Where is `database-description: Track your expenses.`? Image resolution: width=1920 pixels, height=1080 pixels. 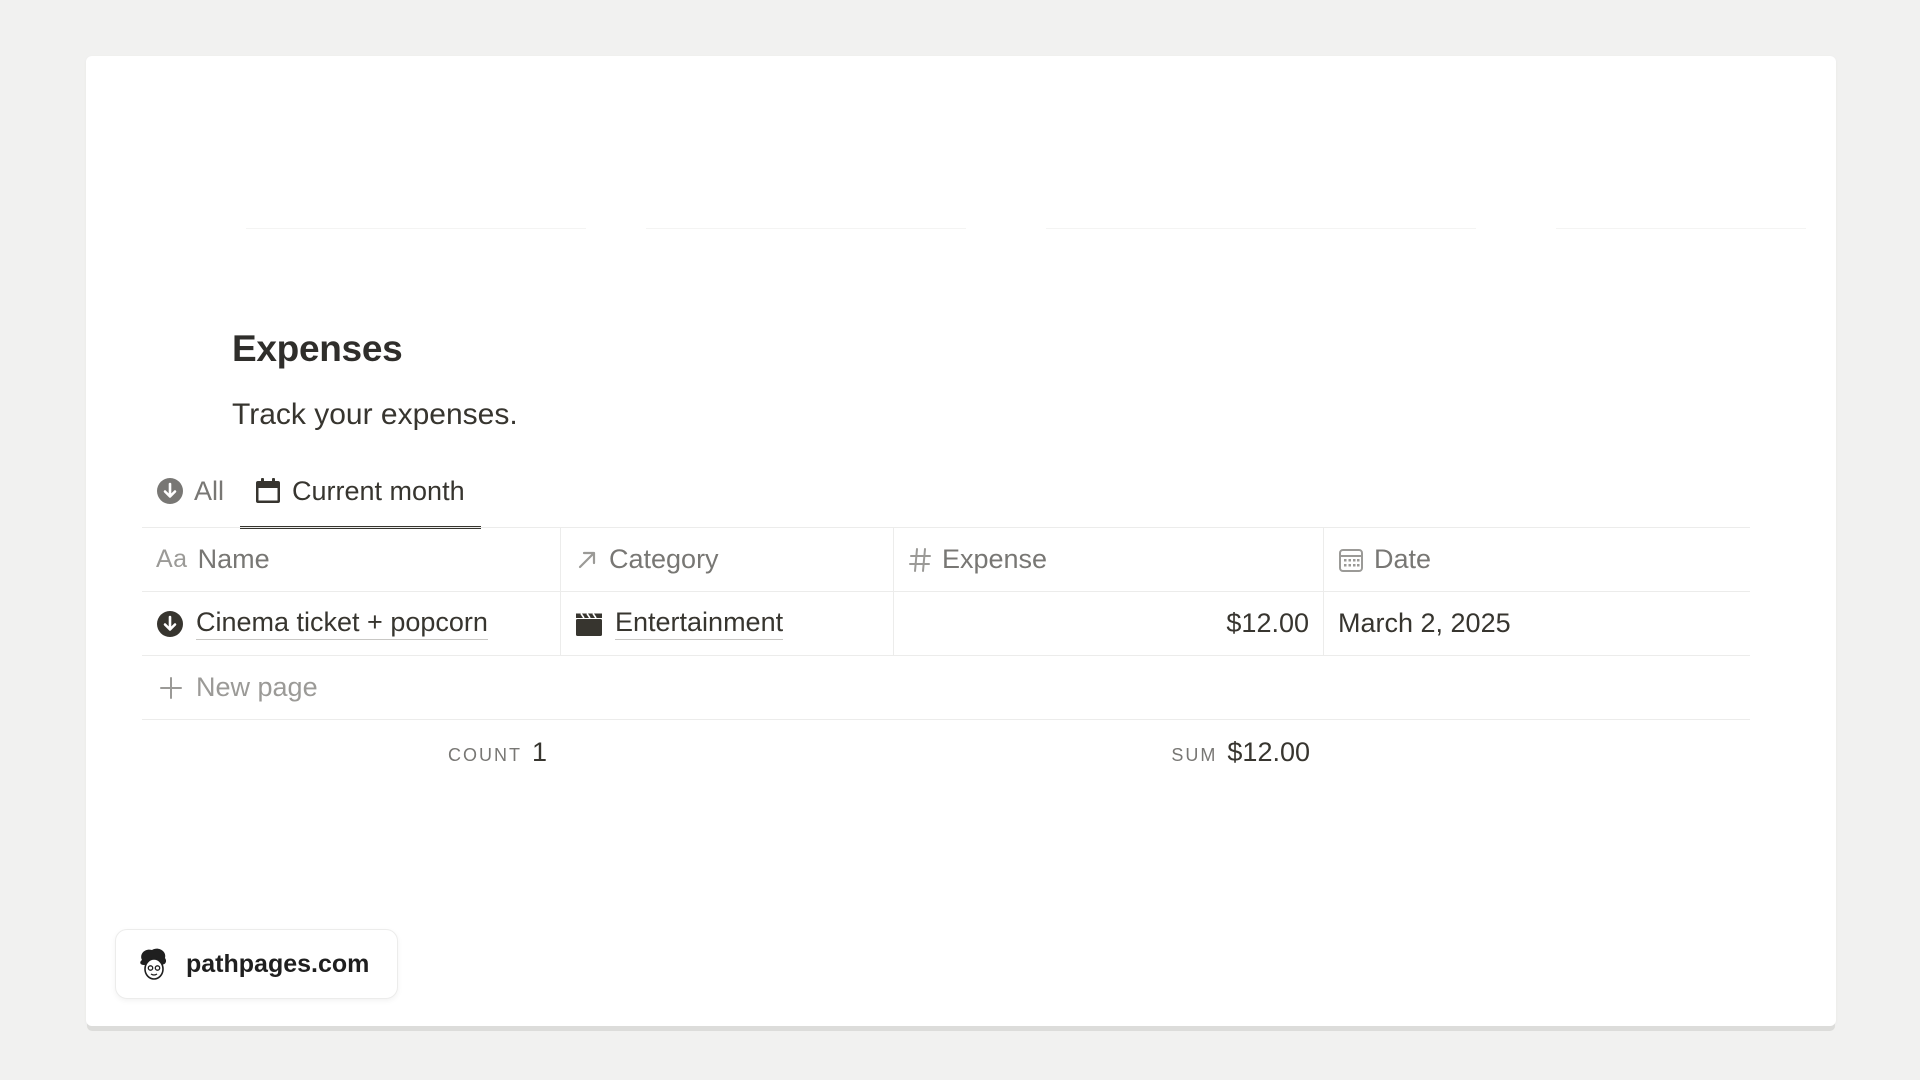 database-description: Track your expenses. is located at coordinates (375, 414).